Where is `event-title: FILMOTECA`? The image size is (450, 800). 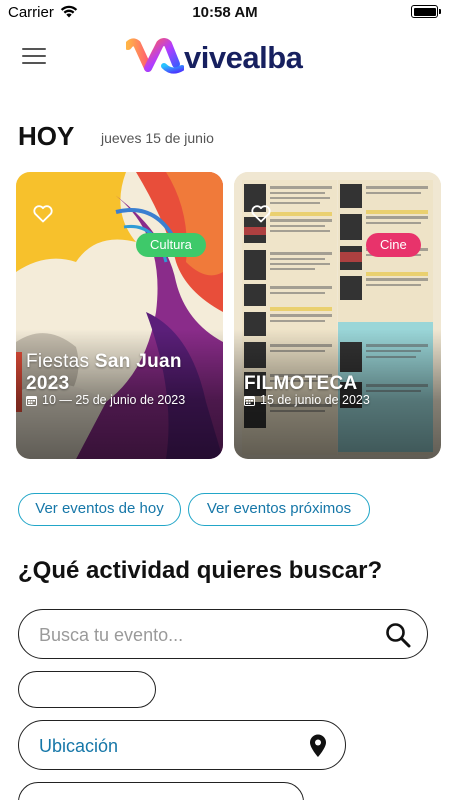
event-title: FILMOTECA is located at coordinates (301, 383).